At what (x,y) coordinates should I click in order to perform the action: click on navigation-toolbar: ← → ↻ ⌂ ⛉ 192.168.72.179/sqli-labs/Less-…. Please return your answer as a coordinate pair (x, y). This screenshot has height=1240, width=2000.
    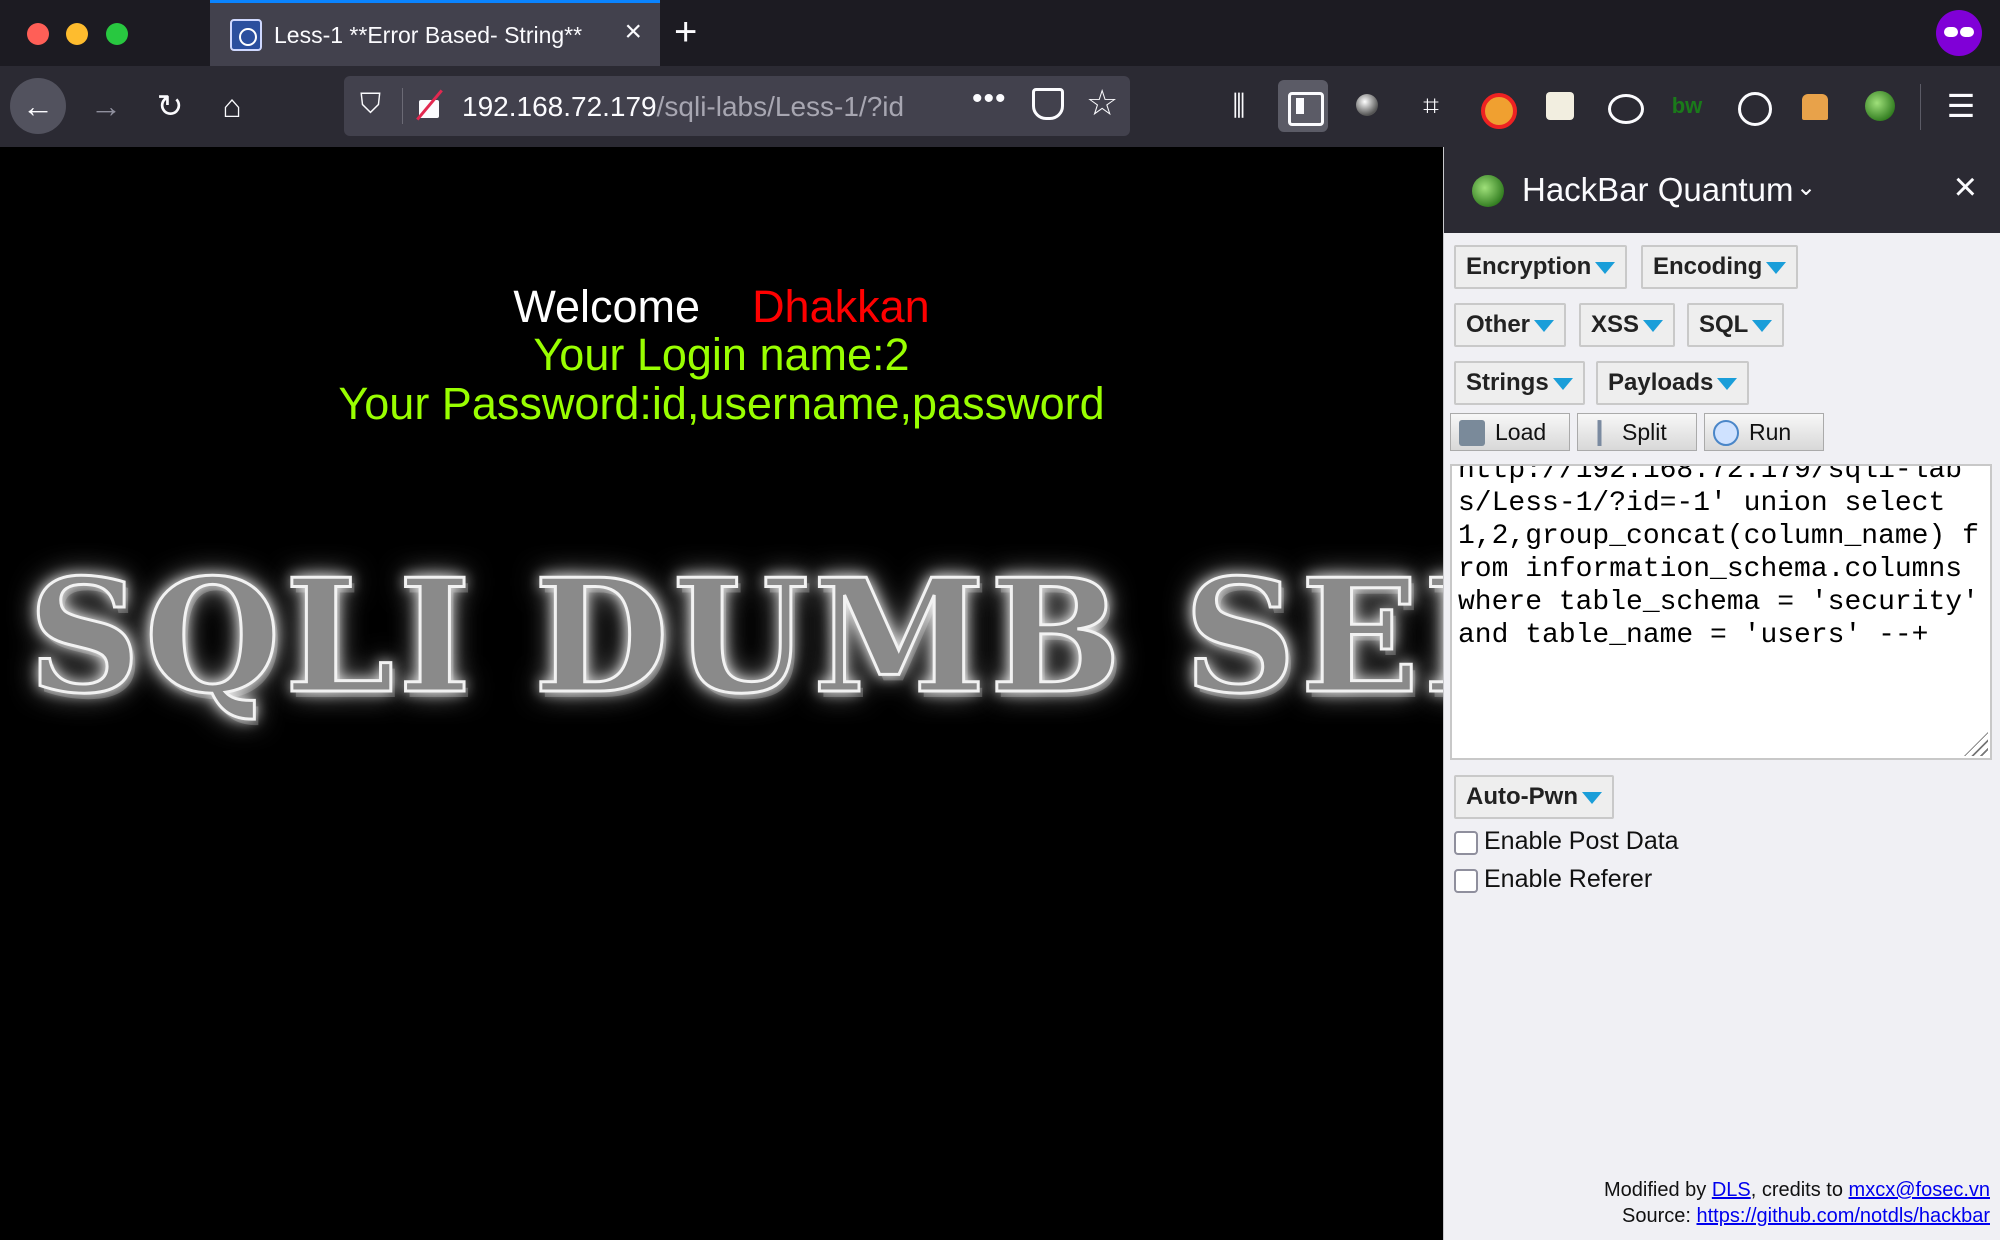
    Looking at the image, I should click on (1000, 106).